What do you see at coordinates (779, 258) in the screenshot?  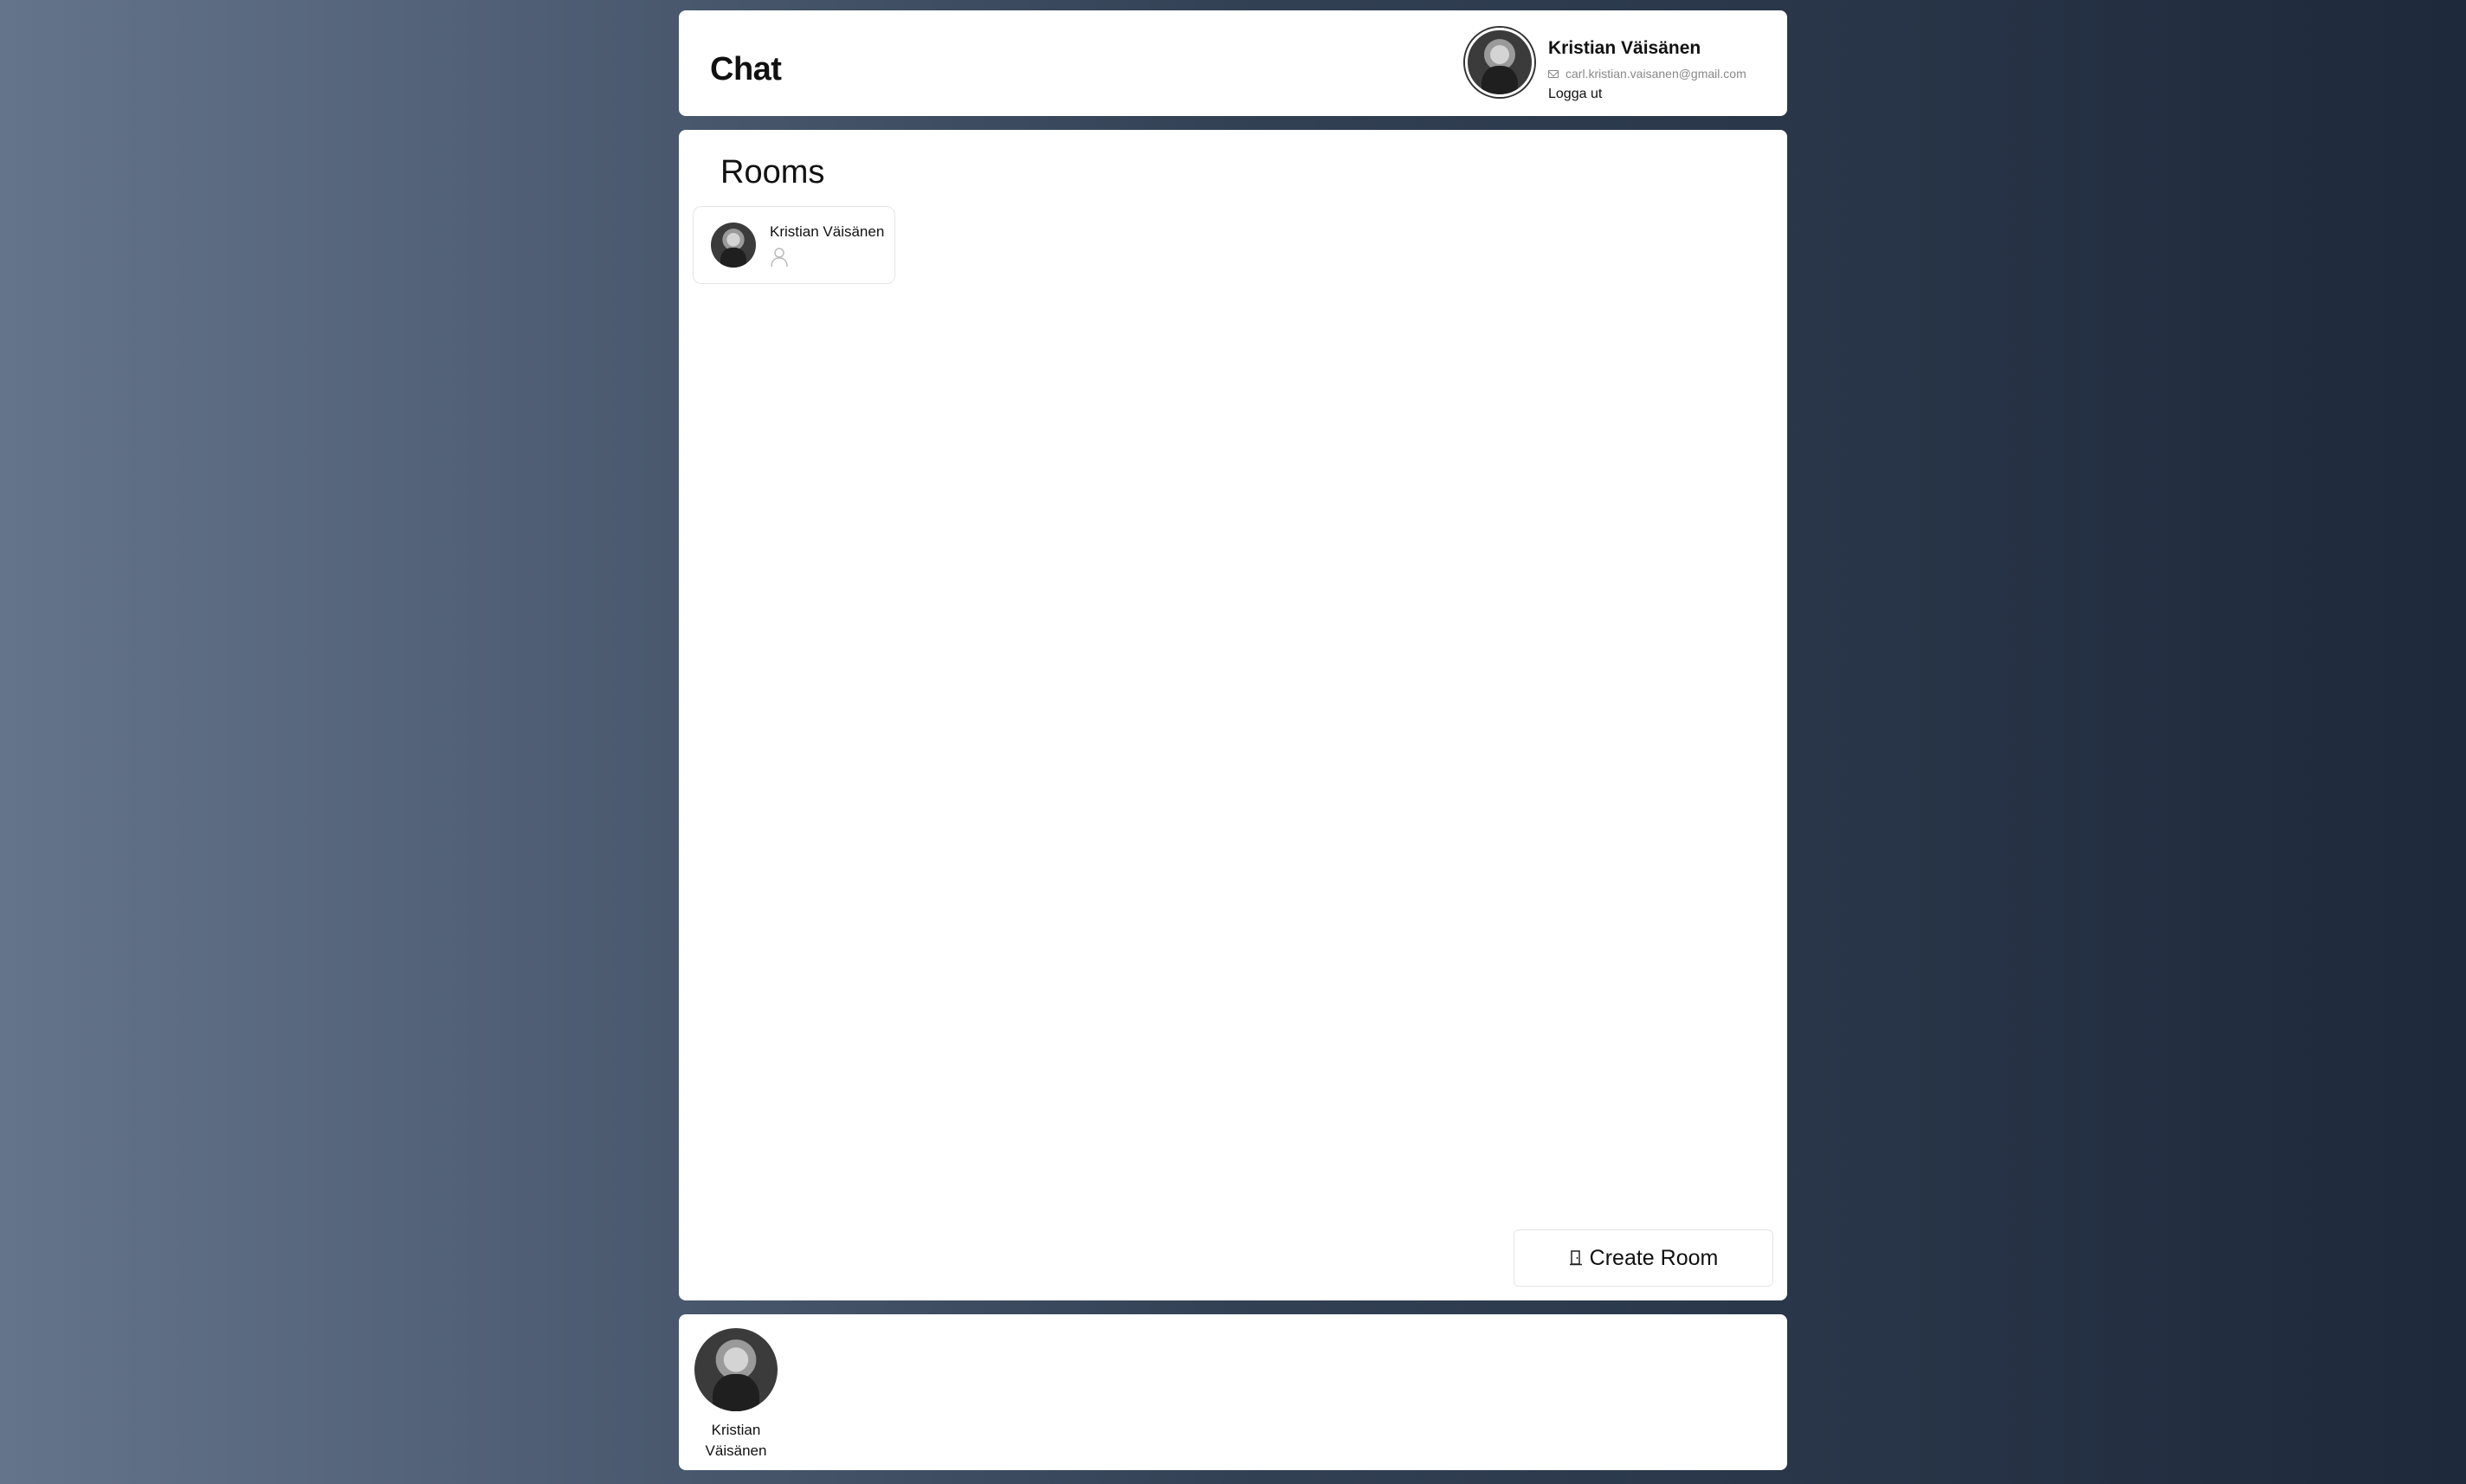 I see `person-icon` at bounding box center [779, 258].